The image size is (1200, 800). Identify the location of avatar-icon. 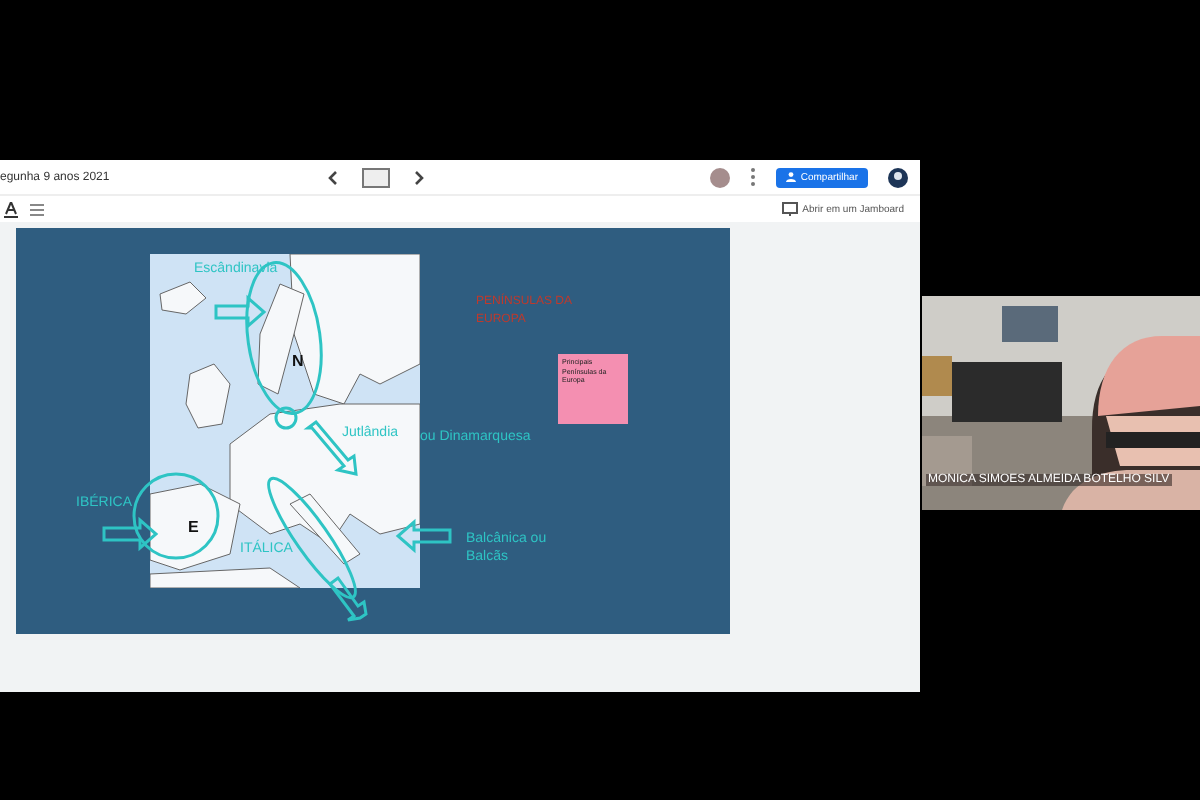
(898, 177).